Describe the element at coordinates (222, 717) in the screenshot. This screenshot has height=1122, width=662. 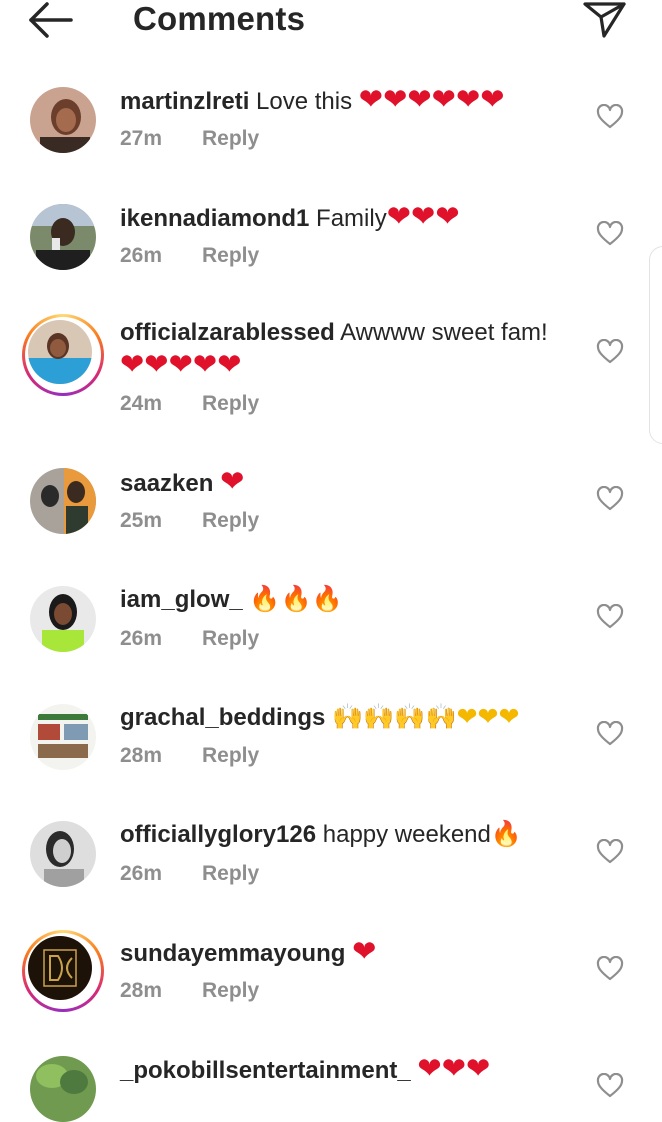
I see `comment-username: grachal_beddings` at that location.